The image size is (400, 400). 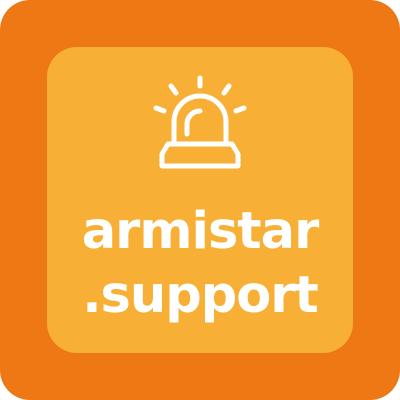 I want to click on alarm-siren-icon, so click(x=200, y=122).